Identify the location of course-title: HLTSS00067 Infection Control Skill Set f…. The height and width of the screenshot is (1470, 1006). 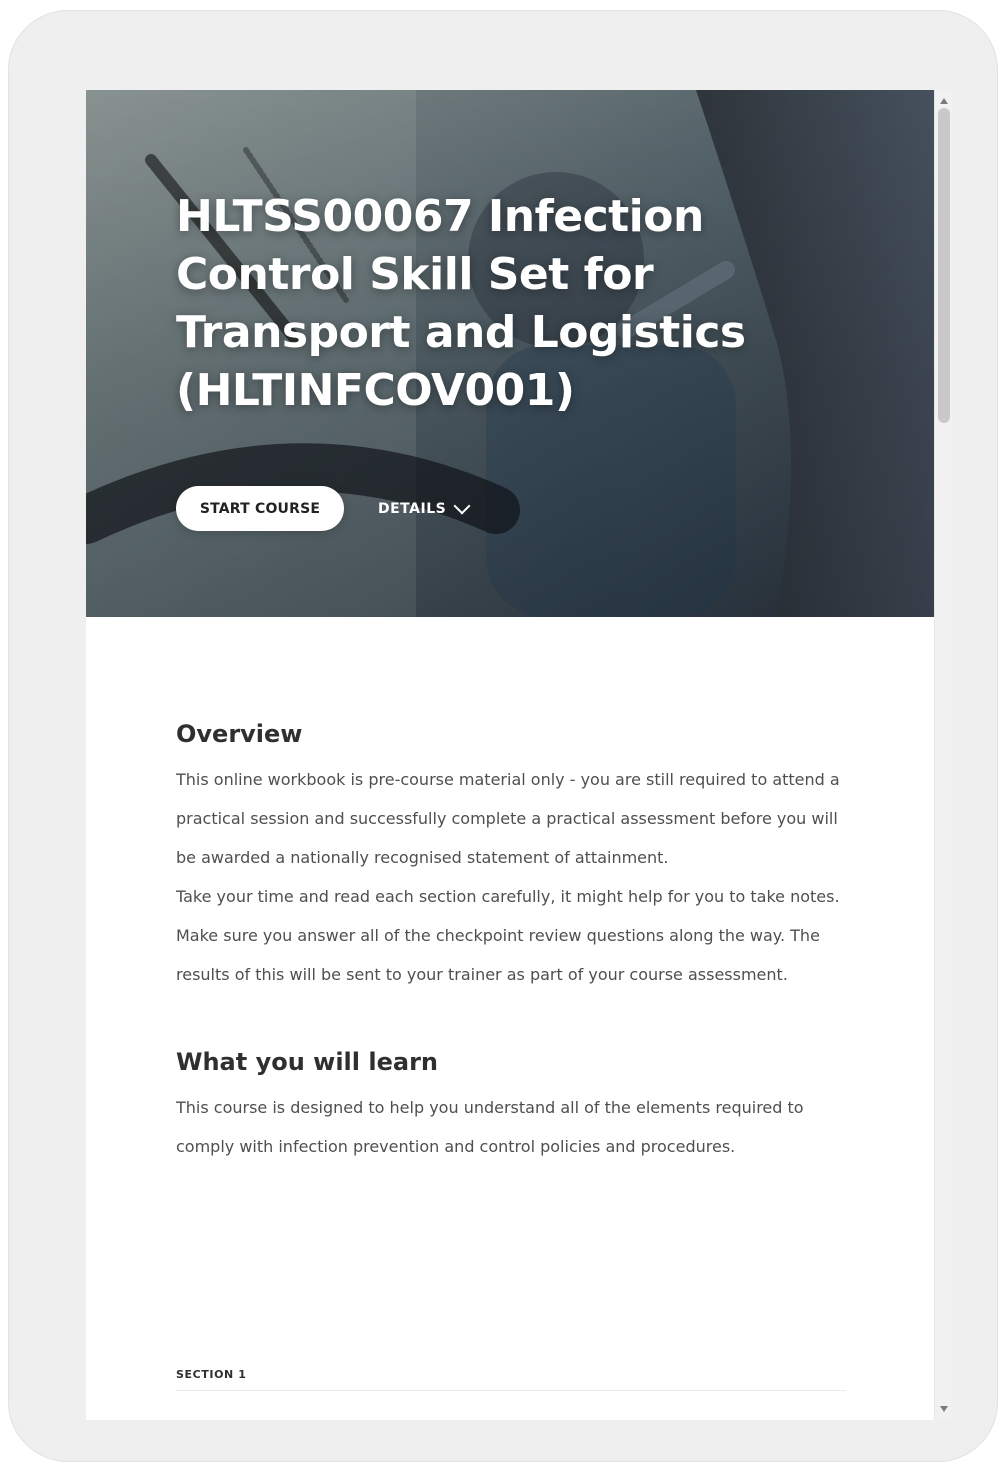
(461, 303).